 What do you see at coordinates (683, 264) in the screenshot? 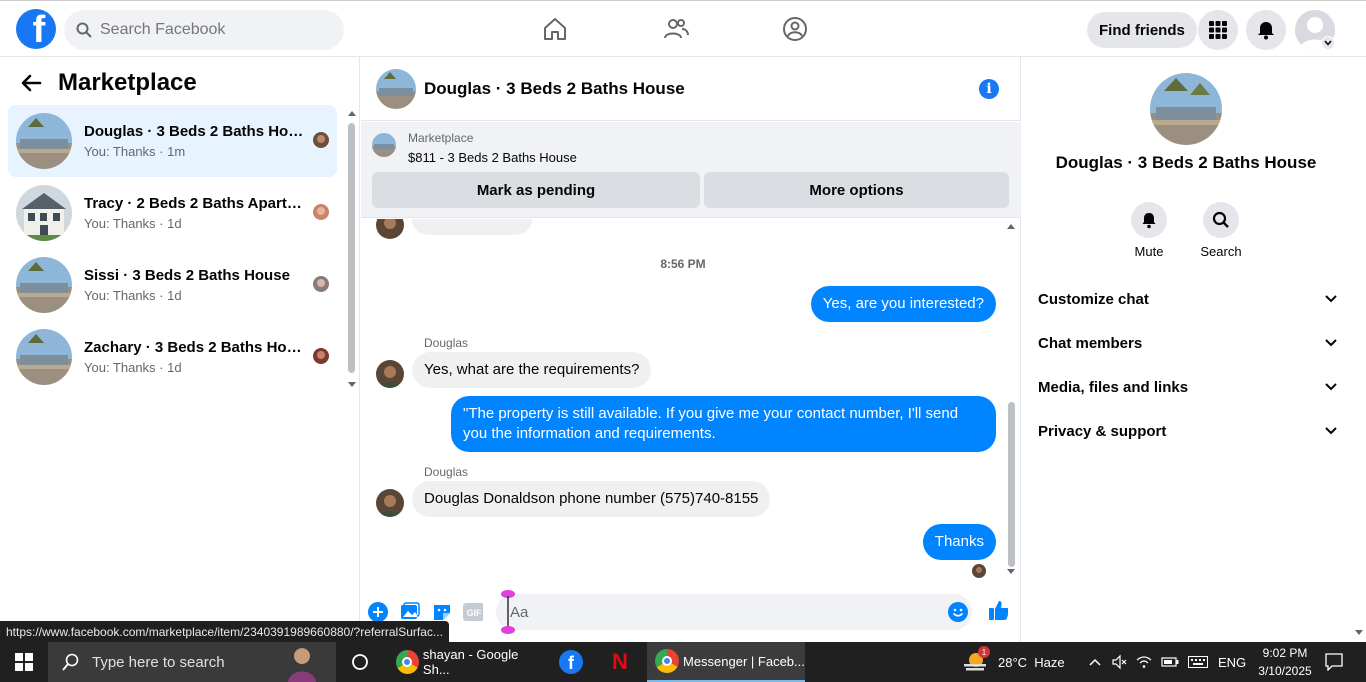
I see `message-timestamp: 8:56 PM` at bounding box center [683, 264].